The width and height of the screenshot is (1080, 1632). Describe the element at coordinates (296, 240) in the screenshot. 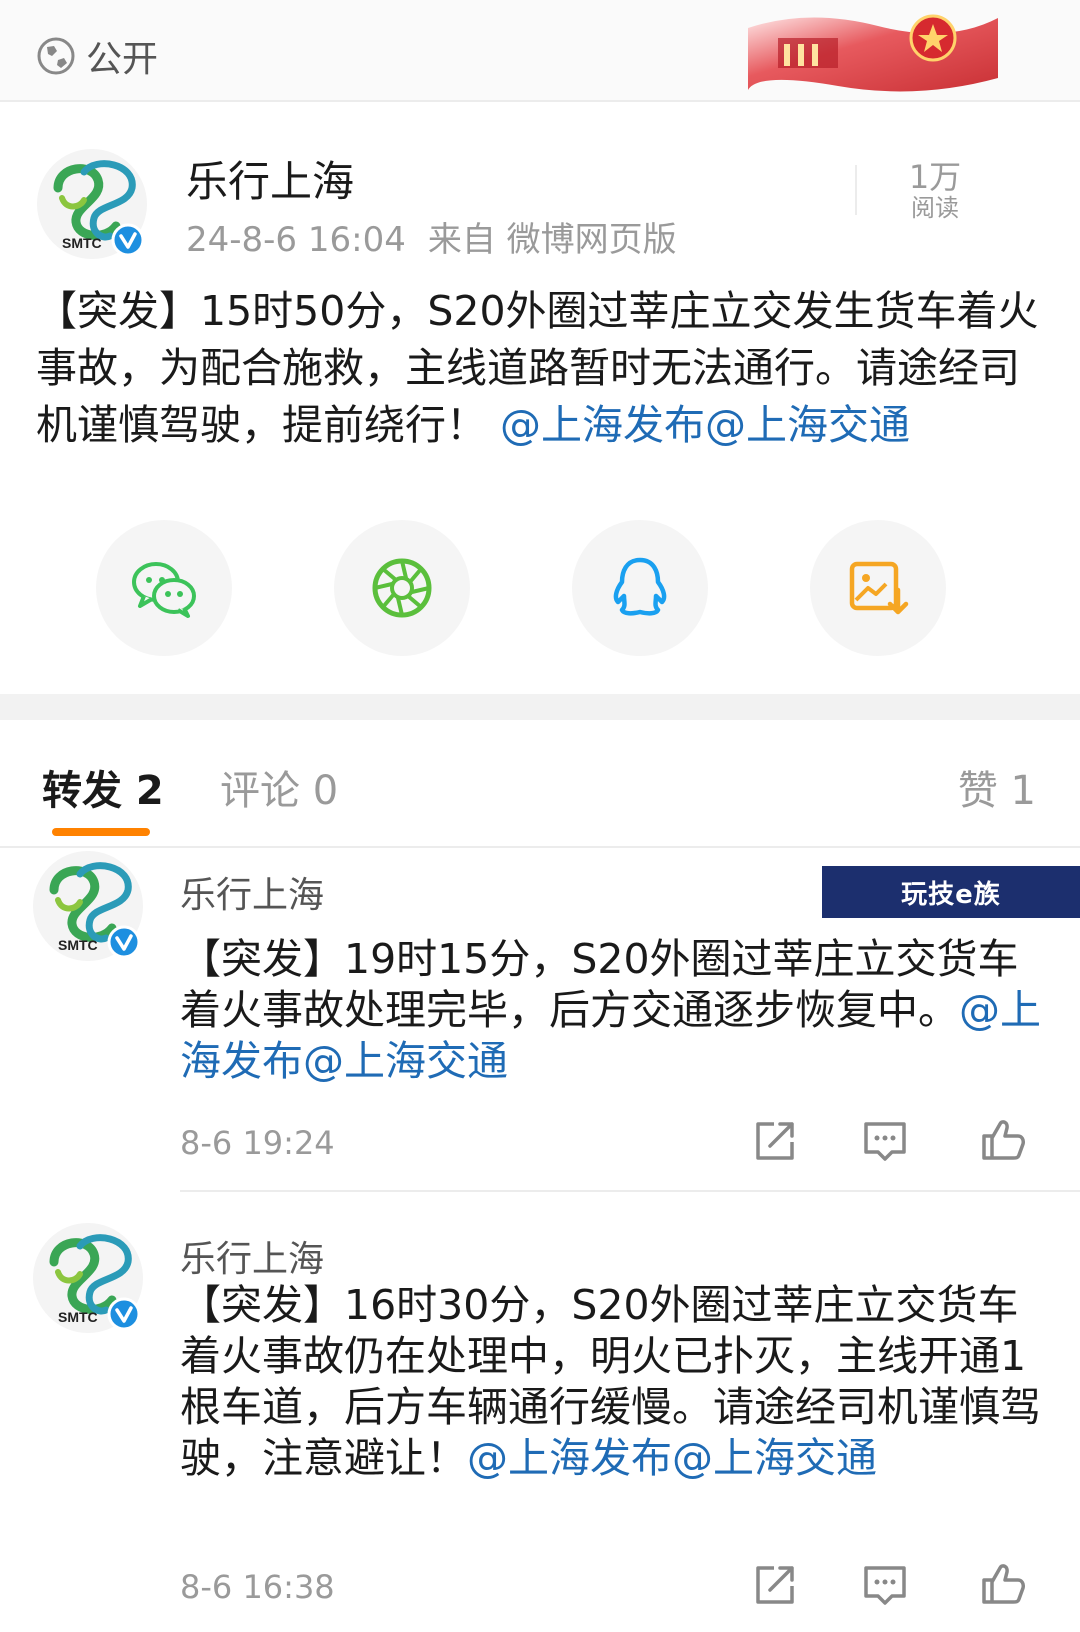

I see `post-timestamp: 24-8-6 16:04` at that location.